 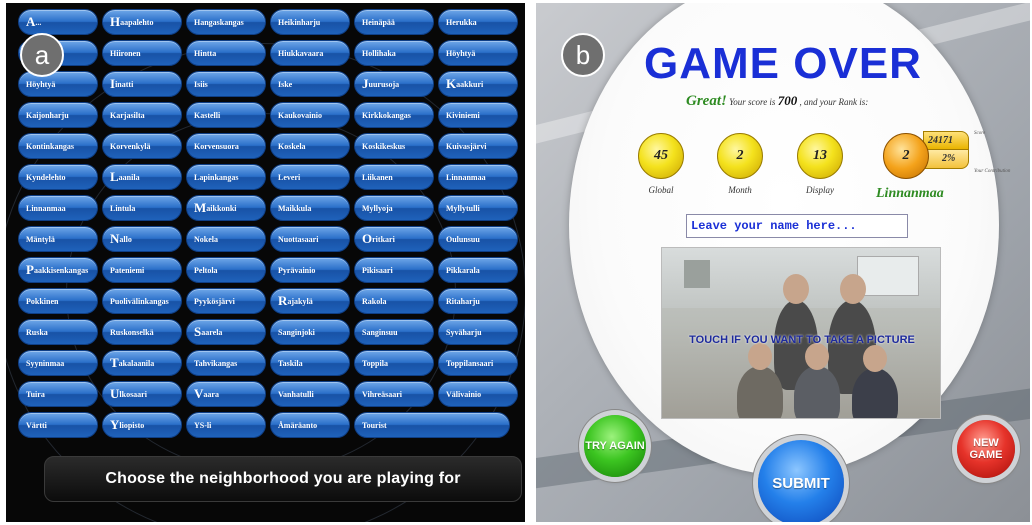 What do you see at coordinates (142, 270) in the screenshot?
I see `neighborhood-button: Pateniemi` at bounding box center [142, 270].